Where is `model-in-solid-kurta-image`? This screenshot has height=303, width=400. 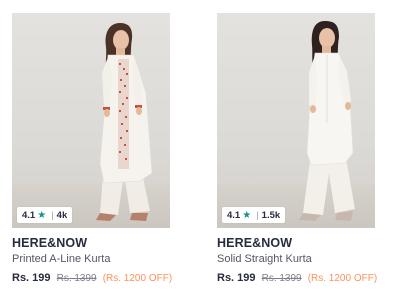 model-in-solid-kurta-image is located at coordinates (327, 121).